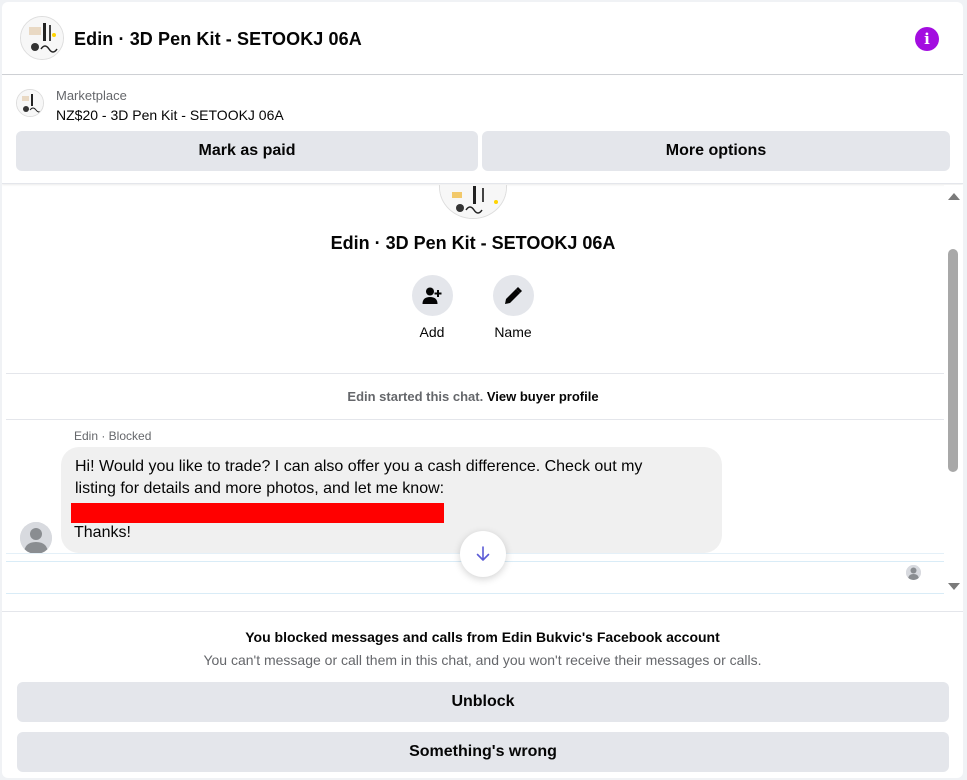  I want to click on somethings-wrong-button: Something's wrong, so click(483, 752).